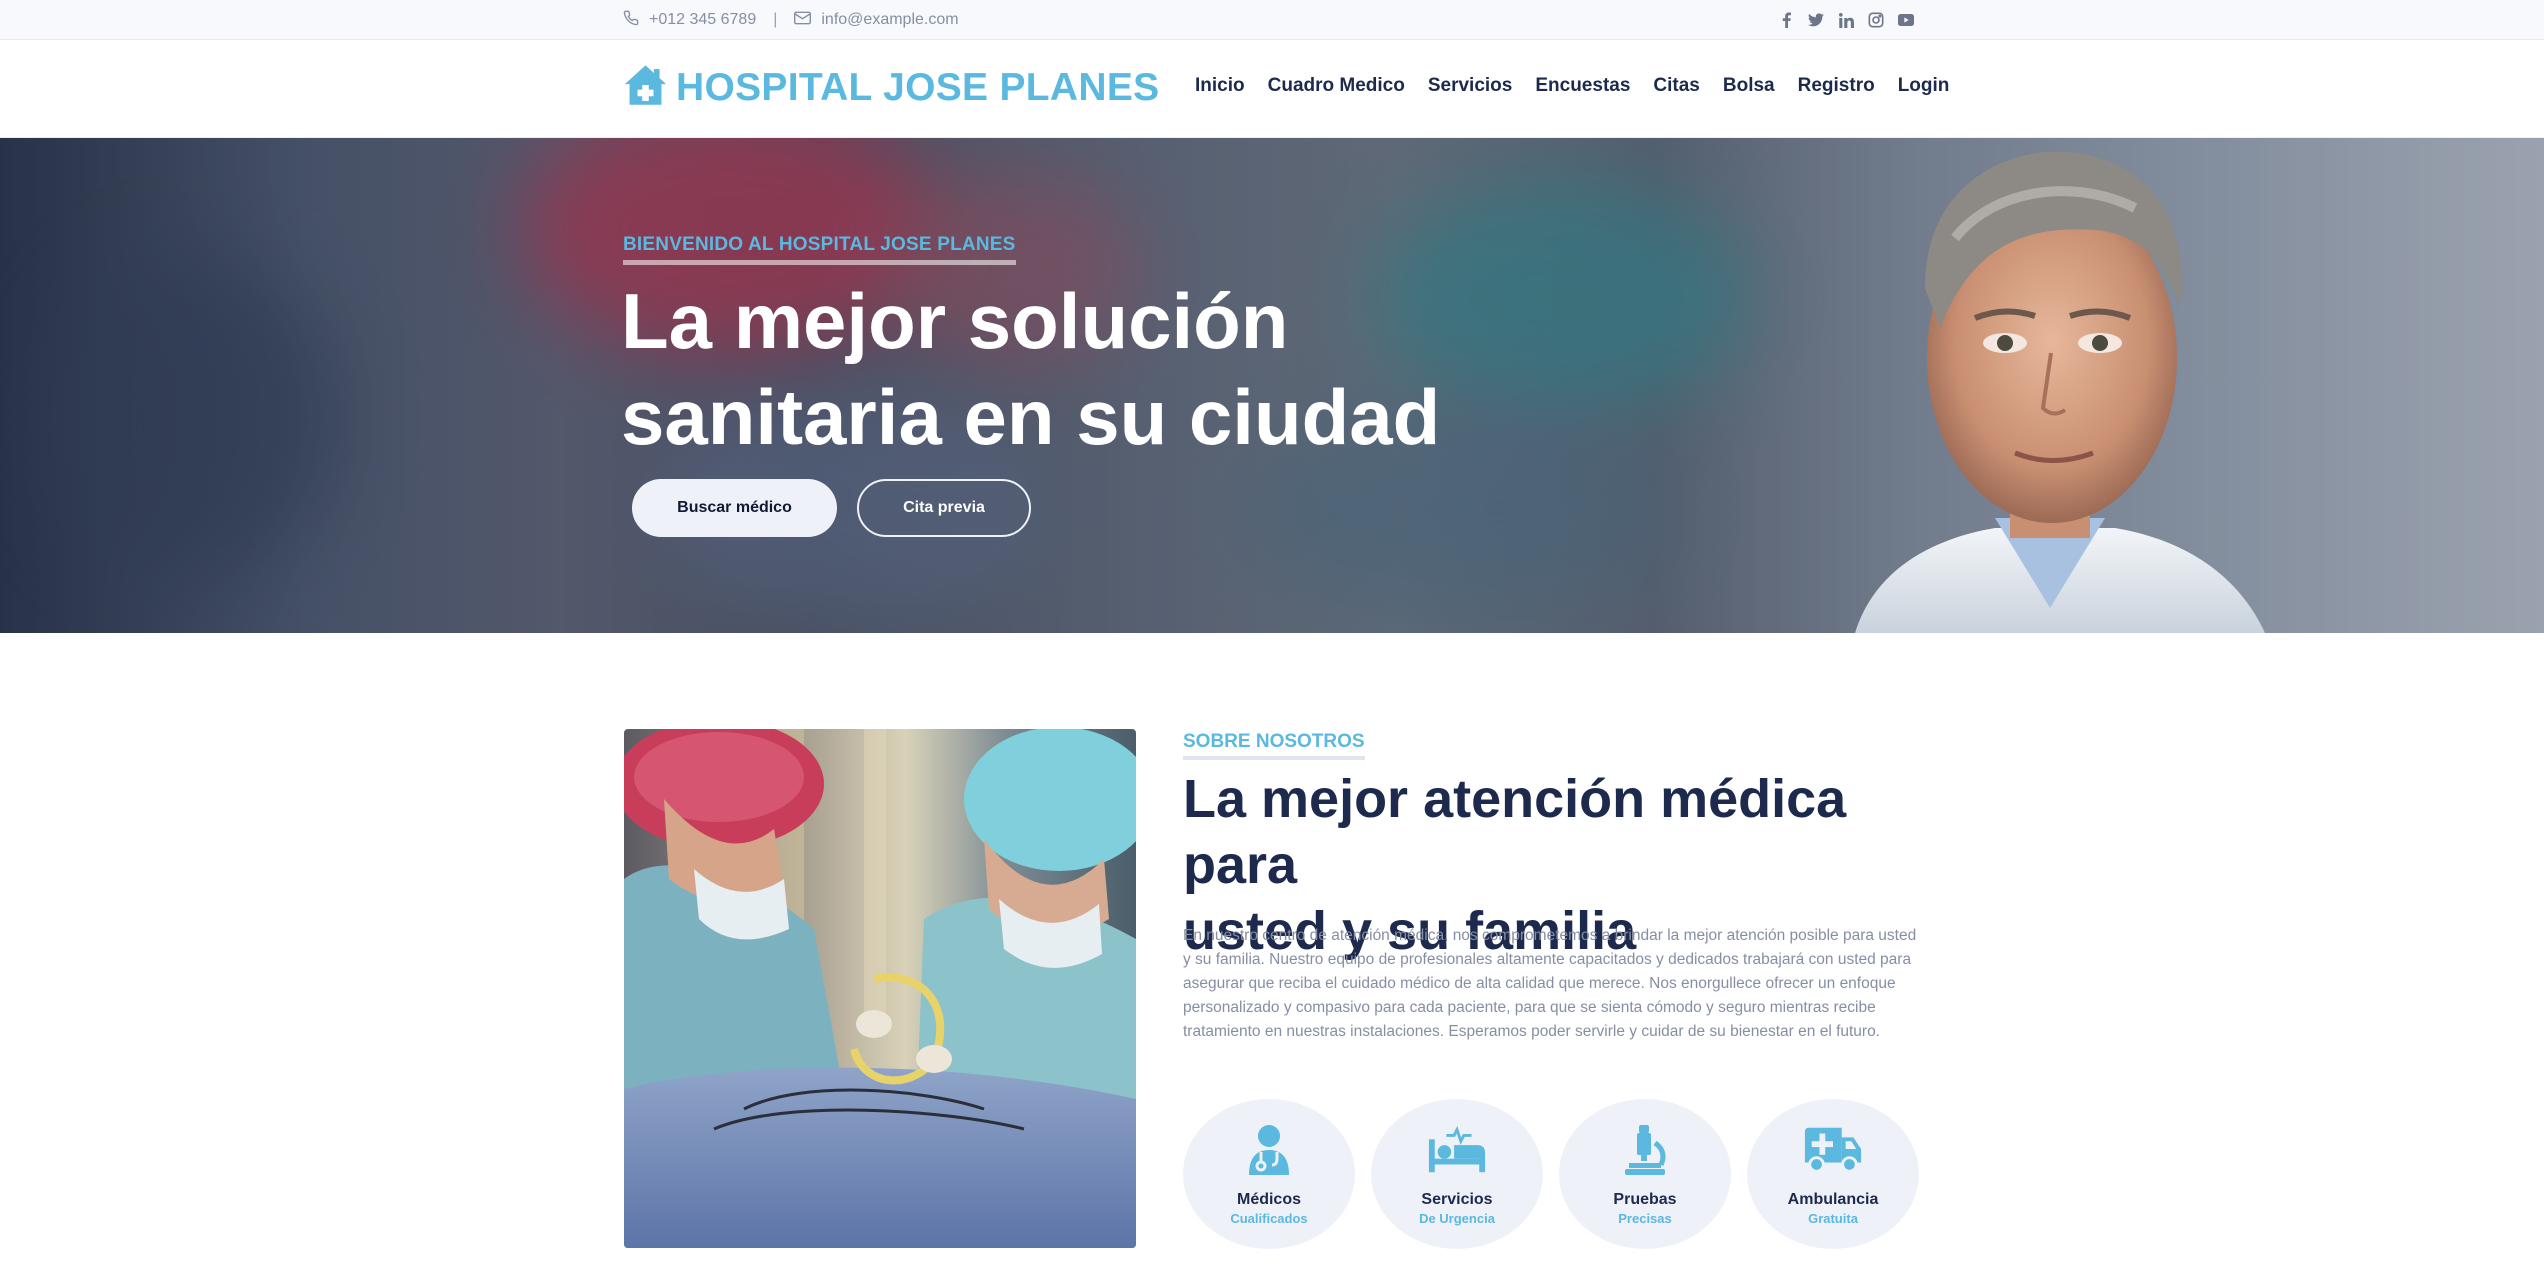  Describe the element at coordinates (1816, 20) in the screenshot. I see `twitter-icon` at that location.